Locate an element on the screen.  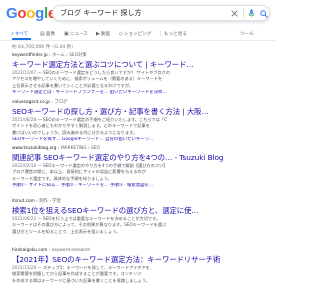
snippet-line: キーワード選定です。具体的な手順を知りましょう。 is located at coordinates (62, 178).